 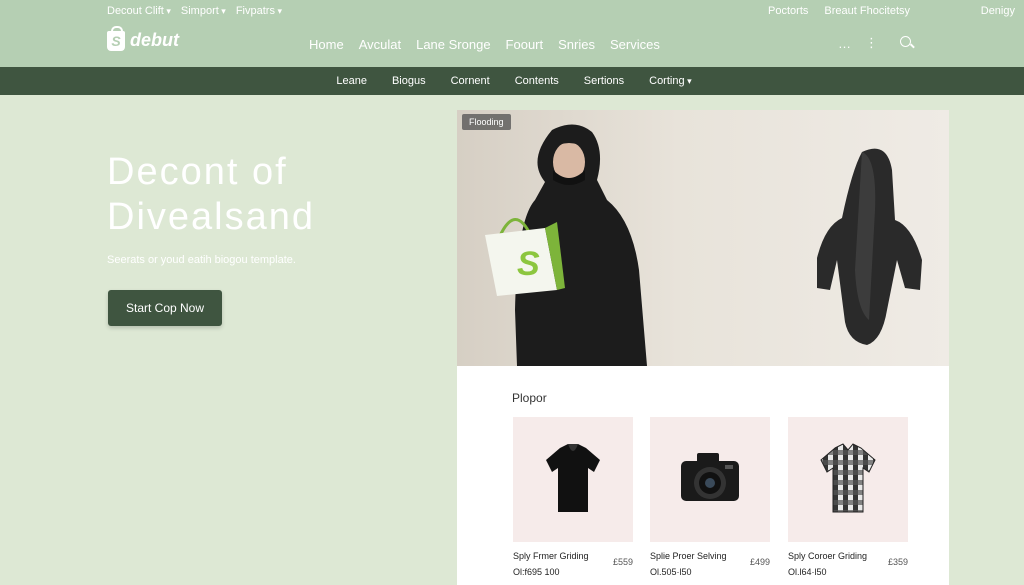 What do you see at coordinates (470, 81) in the screenshot?
I see `subnav-item-3: Cornent` at bounding box center [470, 81].